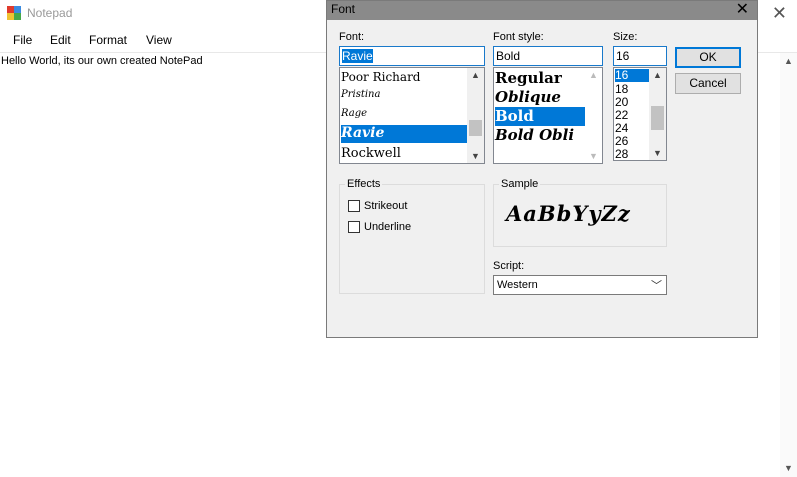 Image resolution: width=797 pixels, height=477 pixels. I want to click on sample-label: Sample, so click(520, 184).